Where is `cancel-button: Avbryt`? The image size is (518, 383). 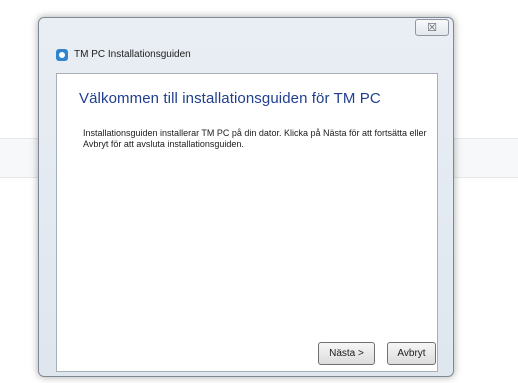
cancel-button: Avbryt is located at coordinates (411, 353).